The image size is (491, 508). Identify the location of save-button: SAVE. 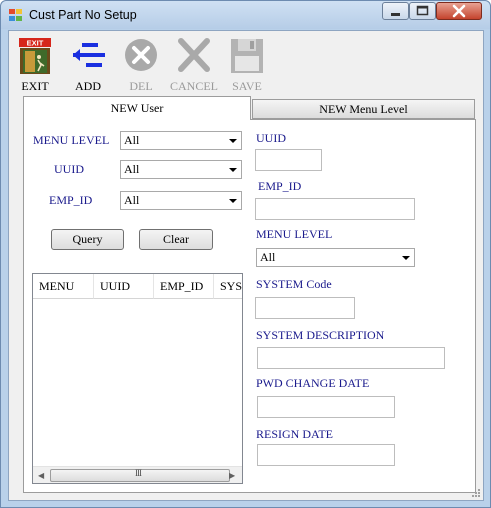
(247, 64).